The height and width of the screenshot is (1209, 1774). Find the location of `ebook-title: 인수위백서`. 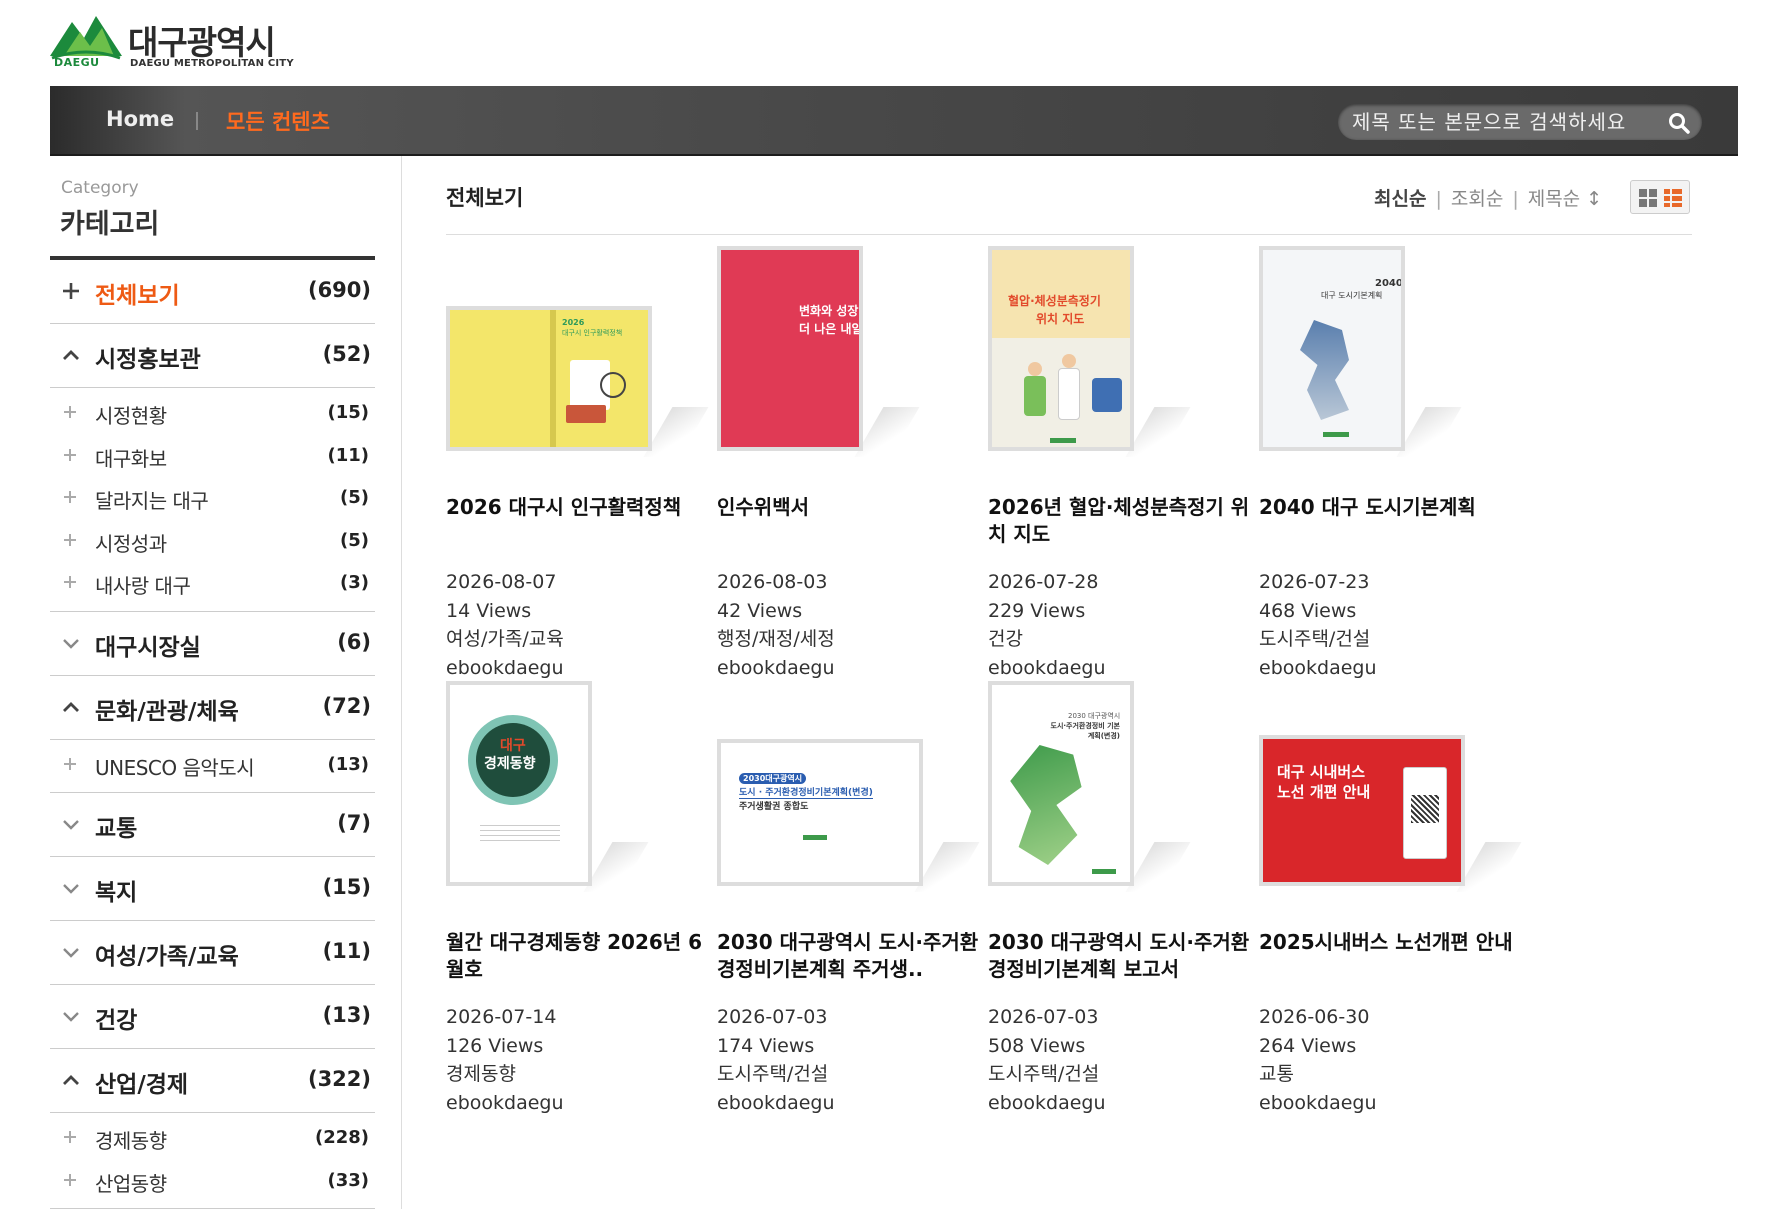

ebook-title: 인수위백서 is located at coordinates (852, 507).